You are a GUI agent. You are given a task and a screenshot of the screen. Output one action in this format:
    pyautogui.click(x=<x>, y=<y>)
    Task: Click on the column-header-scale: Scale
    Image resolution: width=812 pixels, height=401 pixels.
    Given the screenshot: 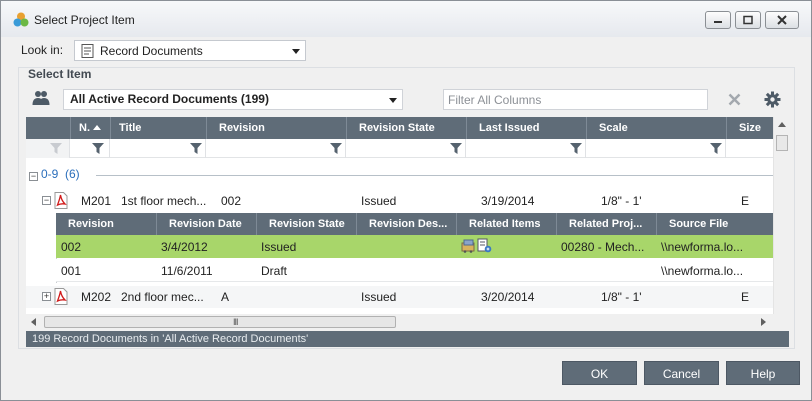 What is the action you would take?
    pyautogui.click(x=613, y=128)
    